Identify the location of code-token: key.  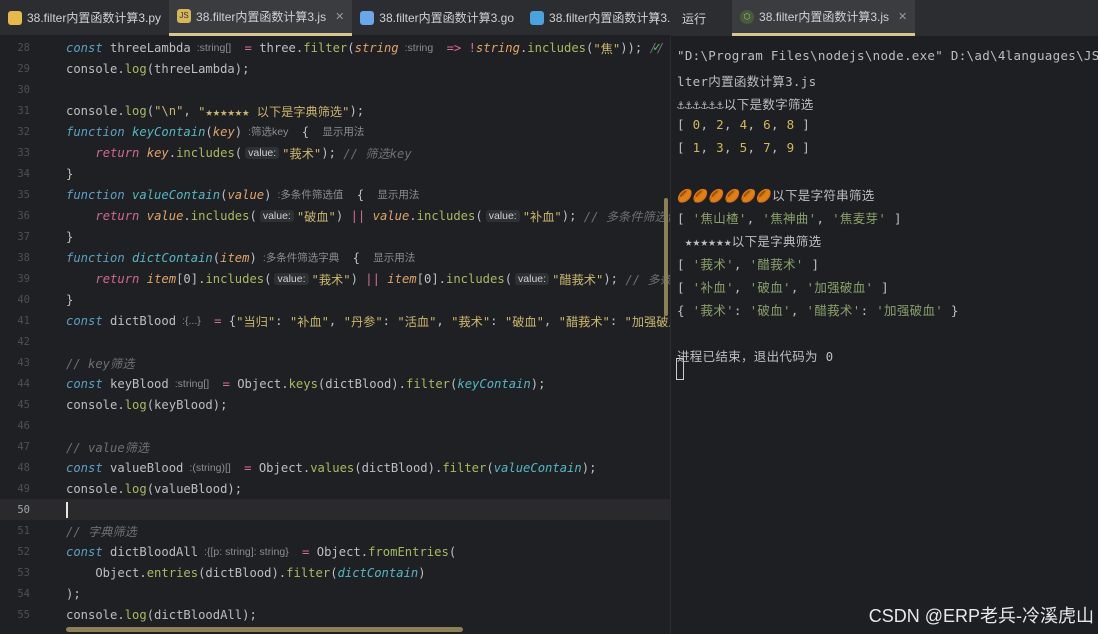
(154, 152).